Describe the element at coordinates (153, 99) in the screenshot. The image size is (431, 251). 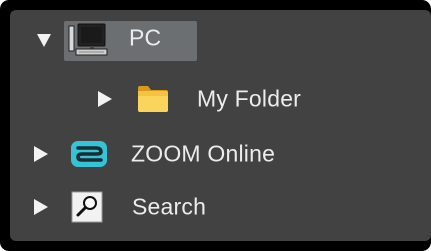
I see `folder-icon` at that location.